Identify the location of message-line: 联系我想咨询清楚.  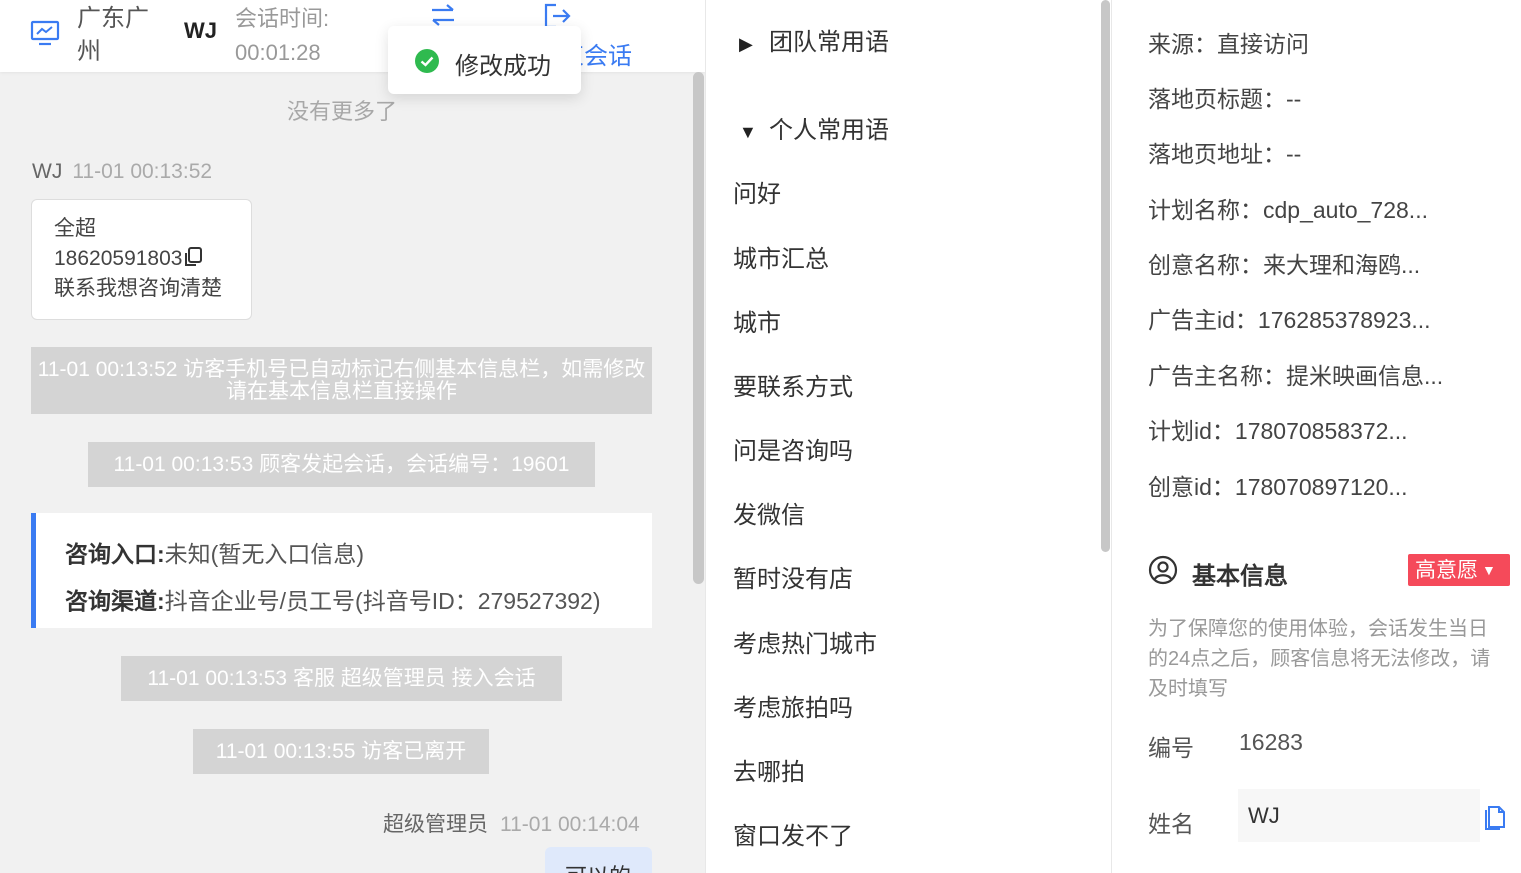
(138, 288).